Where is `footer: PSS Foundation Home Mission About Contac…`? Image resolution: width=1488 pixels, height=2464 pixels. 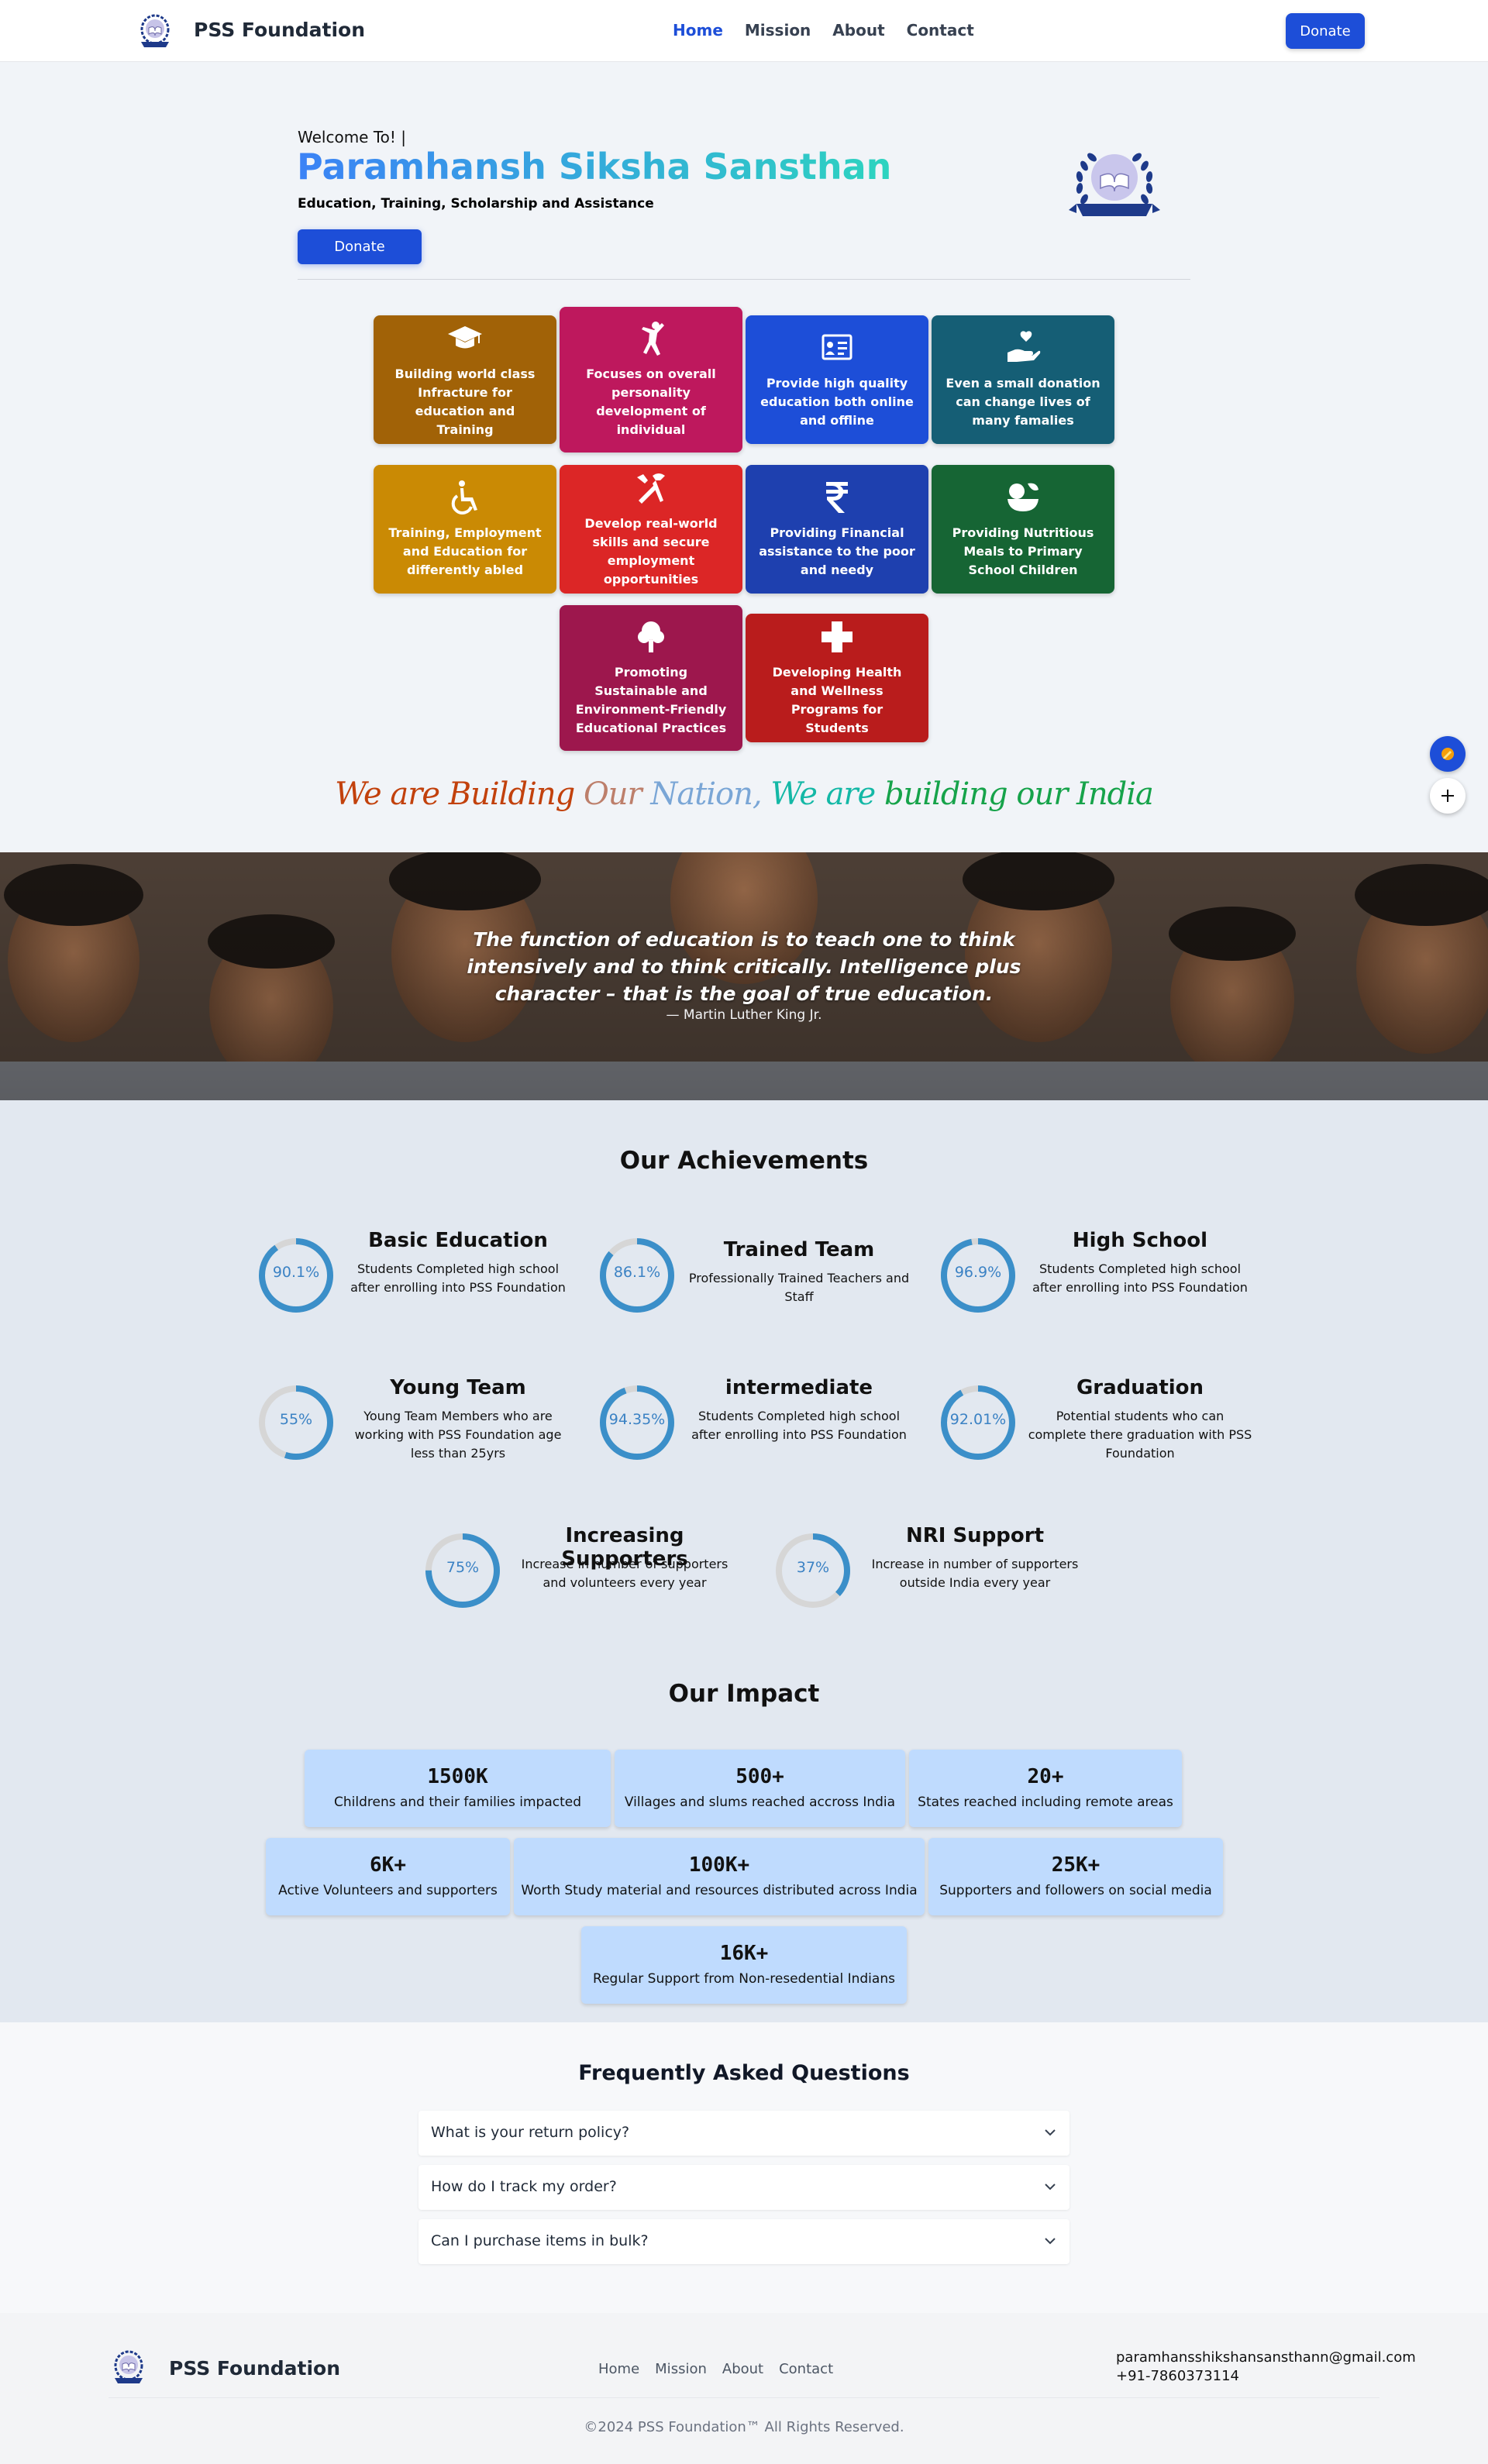
footer: PSS Foundation Home Mission About Contac… is located at coordinates (744, 2388).